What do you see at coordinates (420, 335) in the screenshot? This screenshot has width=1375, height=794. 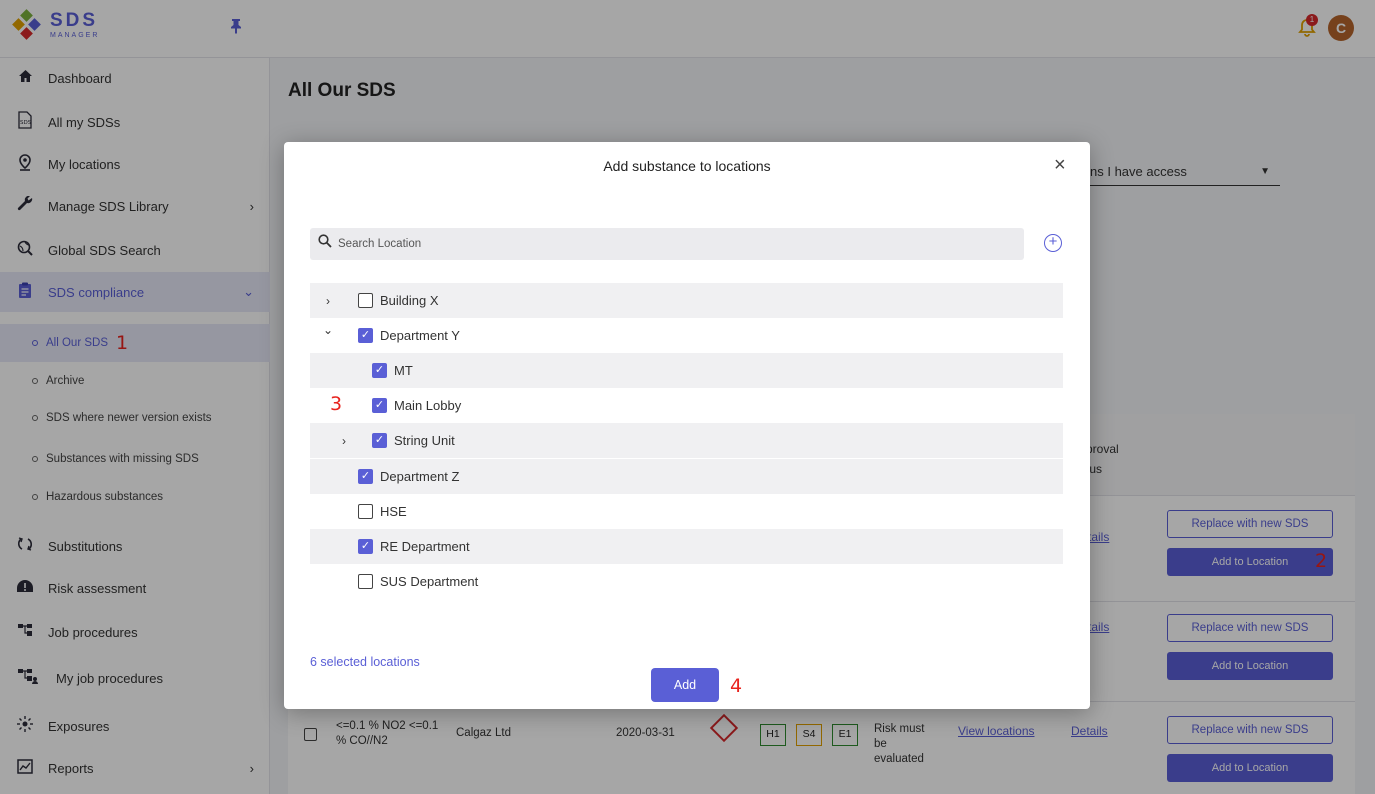 I see `location-label: Department Y` at bounding box center [420, 335].